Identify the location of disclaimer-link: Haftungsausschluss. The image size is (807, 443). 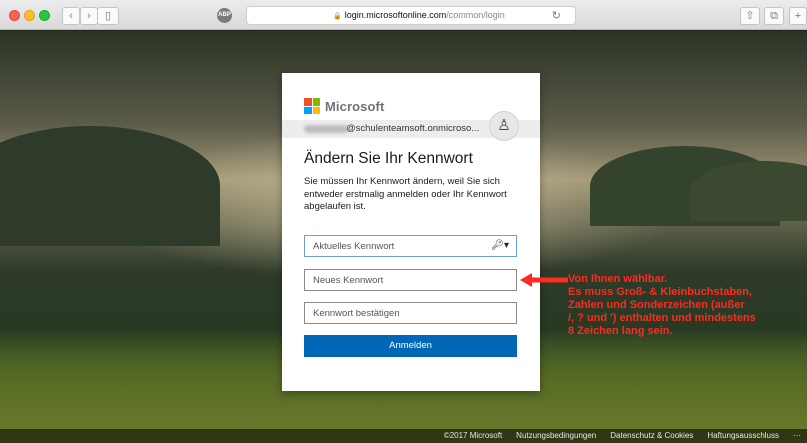
(743, 435).